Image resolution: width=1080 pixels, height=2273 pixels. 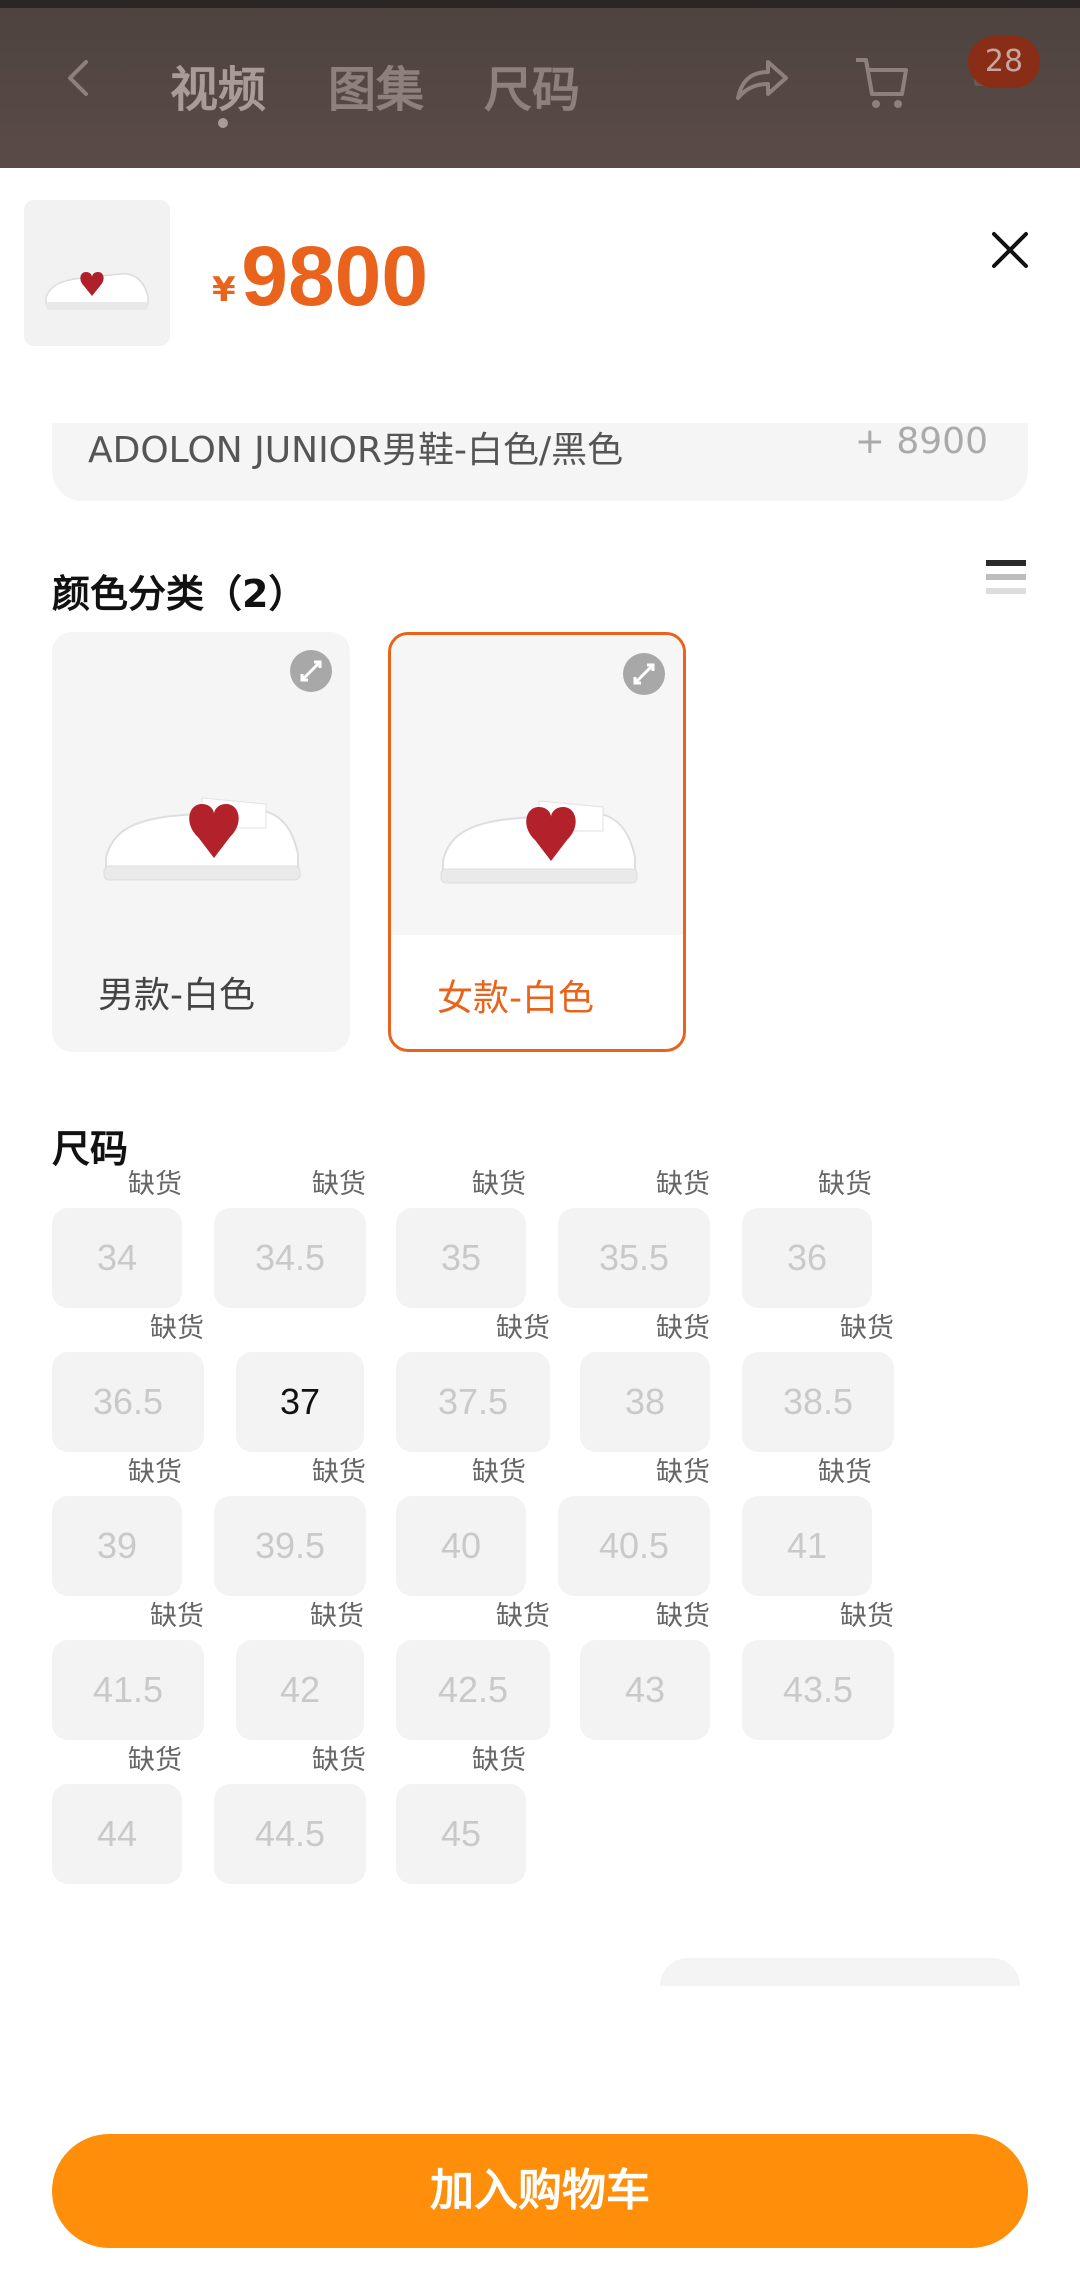 I want to click on size-option: 43.5, so click(x=818, y=1690).